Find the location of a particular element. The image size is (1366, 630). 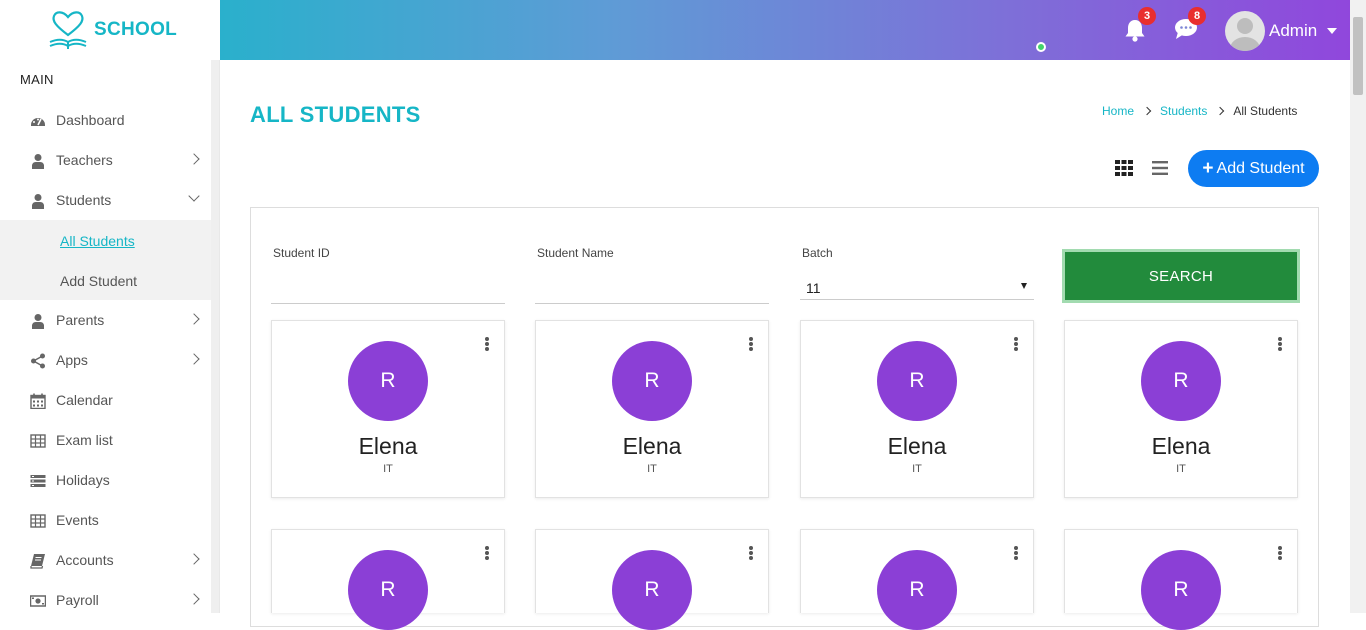

add-student-button: + Add Student is located at coordinates (1253, 168).